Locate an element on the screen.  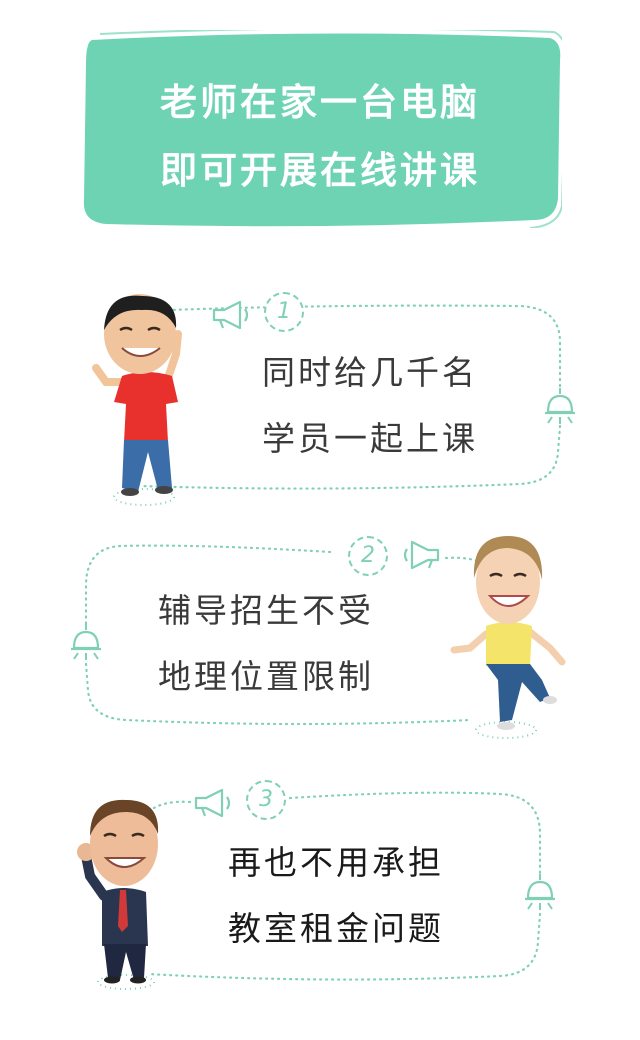
feature-text-3: 再也不用承担 教室租金问题 is located at coordinates (336, 896).